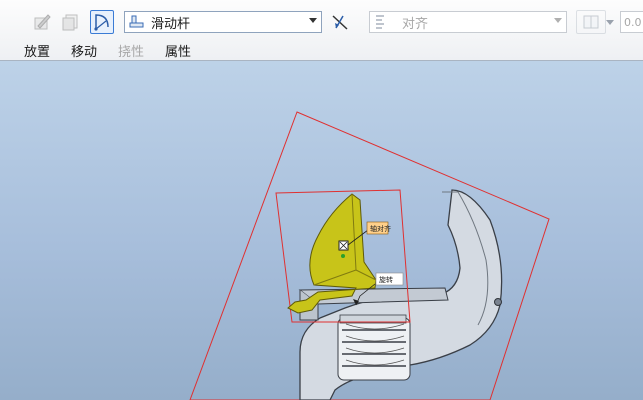  I want to click on align-icon, so click(381, 22).